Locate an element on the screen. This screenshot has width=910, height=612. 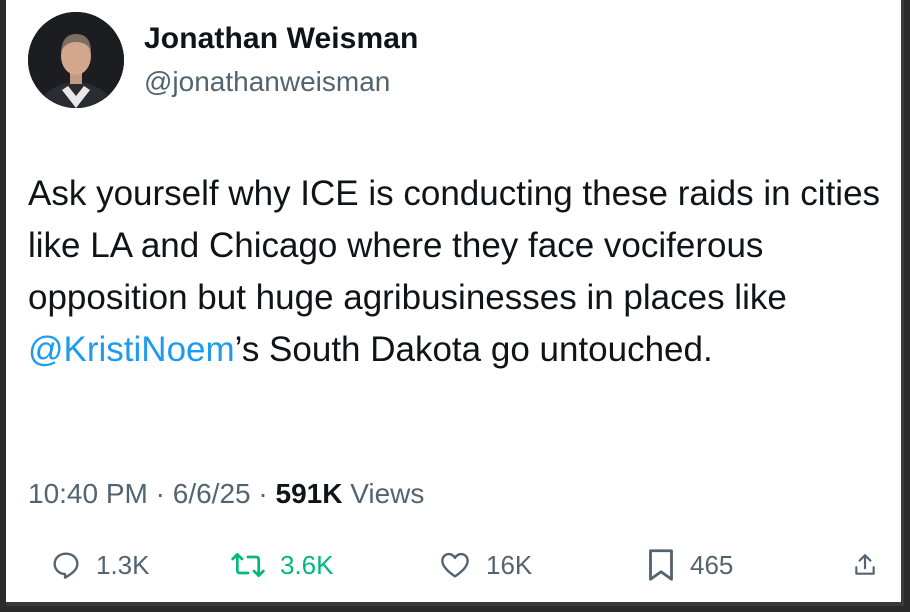
views-label: Views is located at coordinates (383, 493).